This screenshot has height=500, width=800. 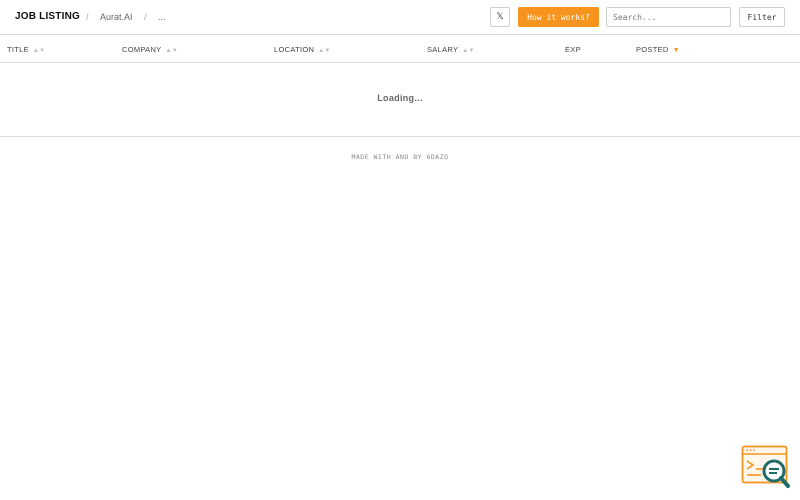 I want to click on search-input, so click(x=668, y=17).